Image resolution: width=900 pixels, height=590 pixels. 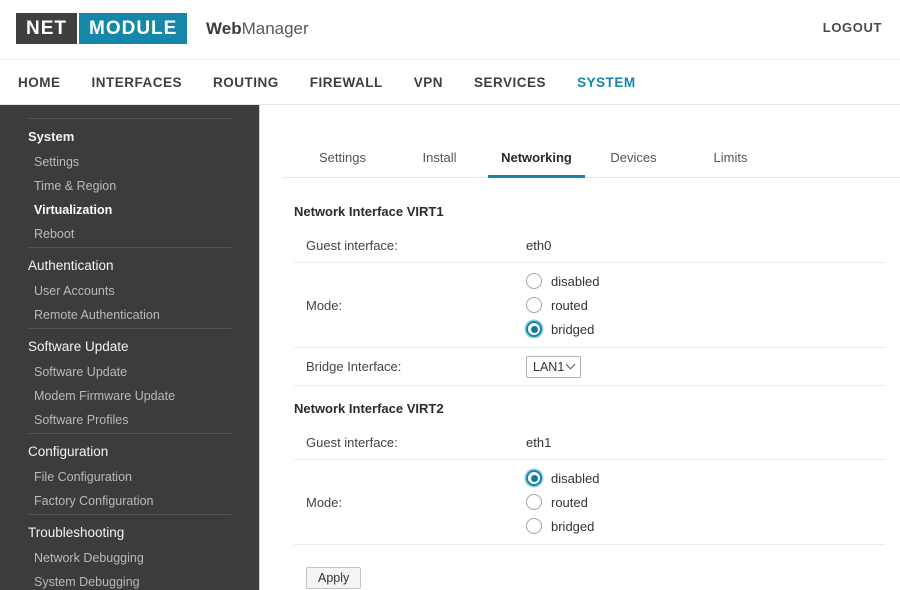 What do you see at coordinates (78, 346) in the screenshot?
I see `sidebar-group-software-update: Software Update` at bounding box center [78, 346].